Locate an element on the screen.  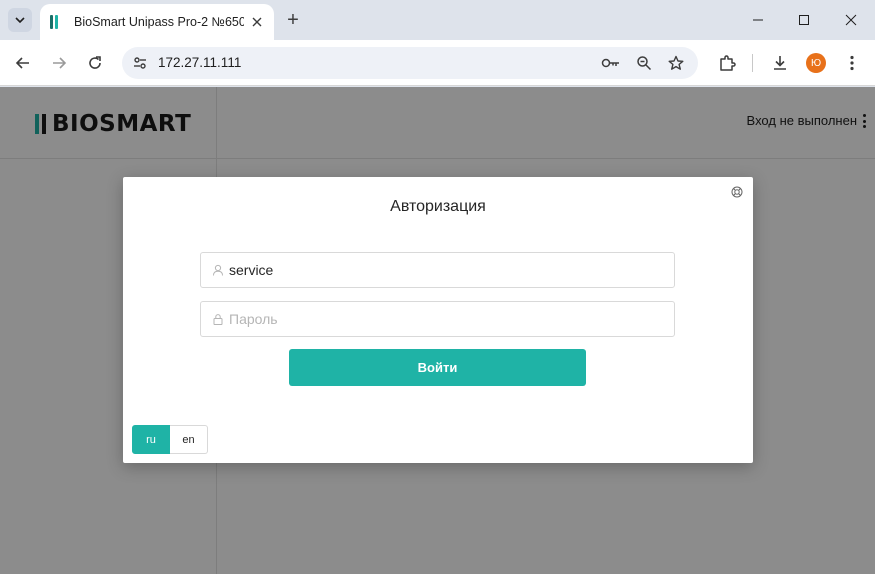
zoom-icon is located at coordinates (644, 63).